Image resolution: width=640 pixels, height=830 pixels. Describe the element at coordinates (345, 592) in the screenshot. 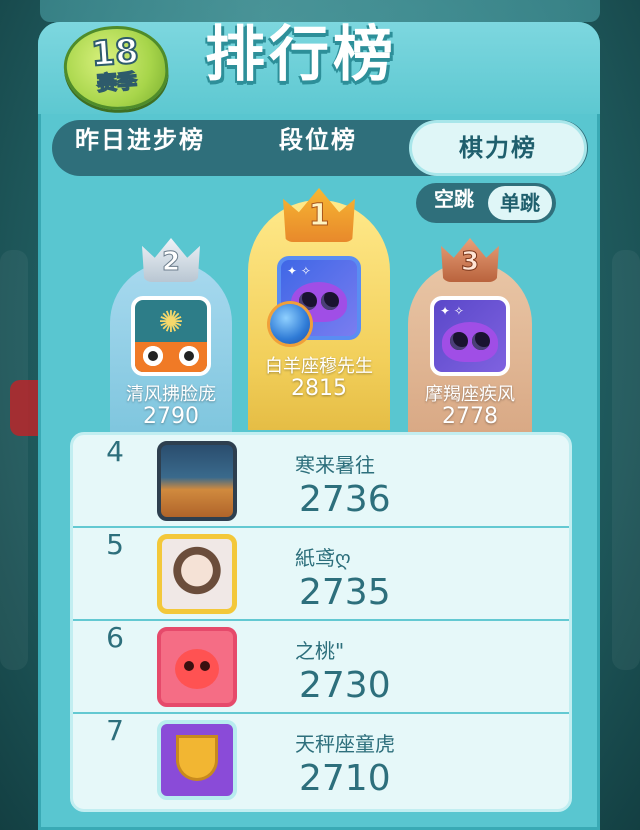

I see `player-score: 2735` at that location.